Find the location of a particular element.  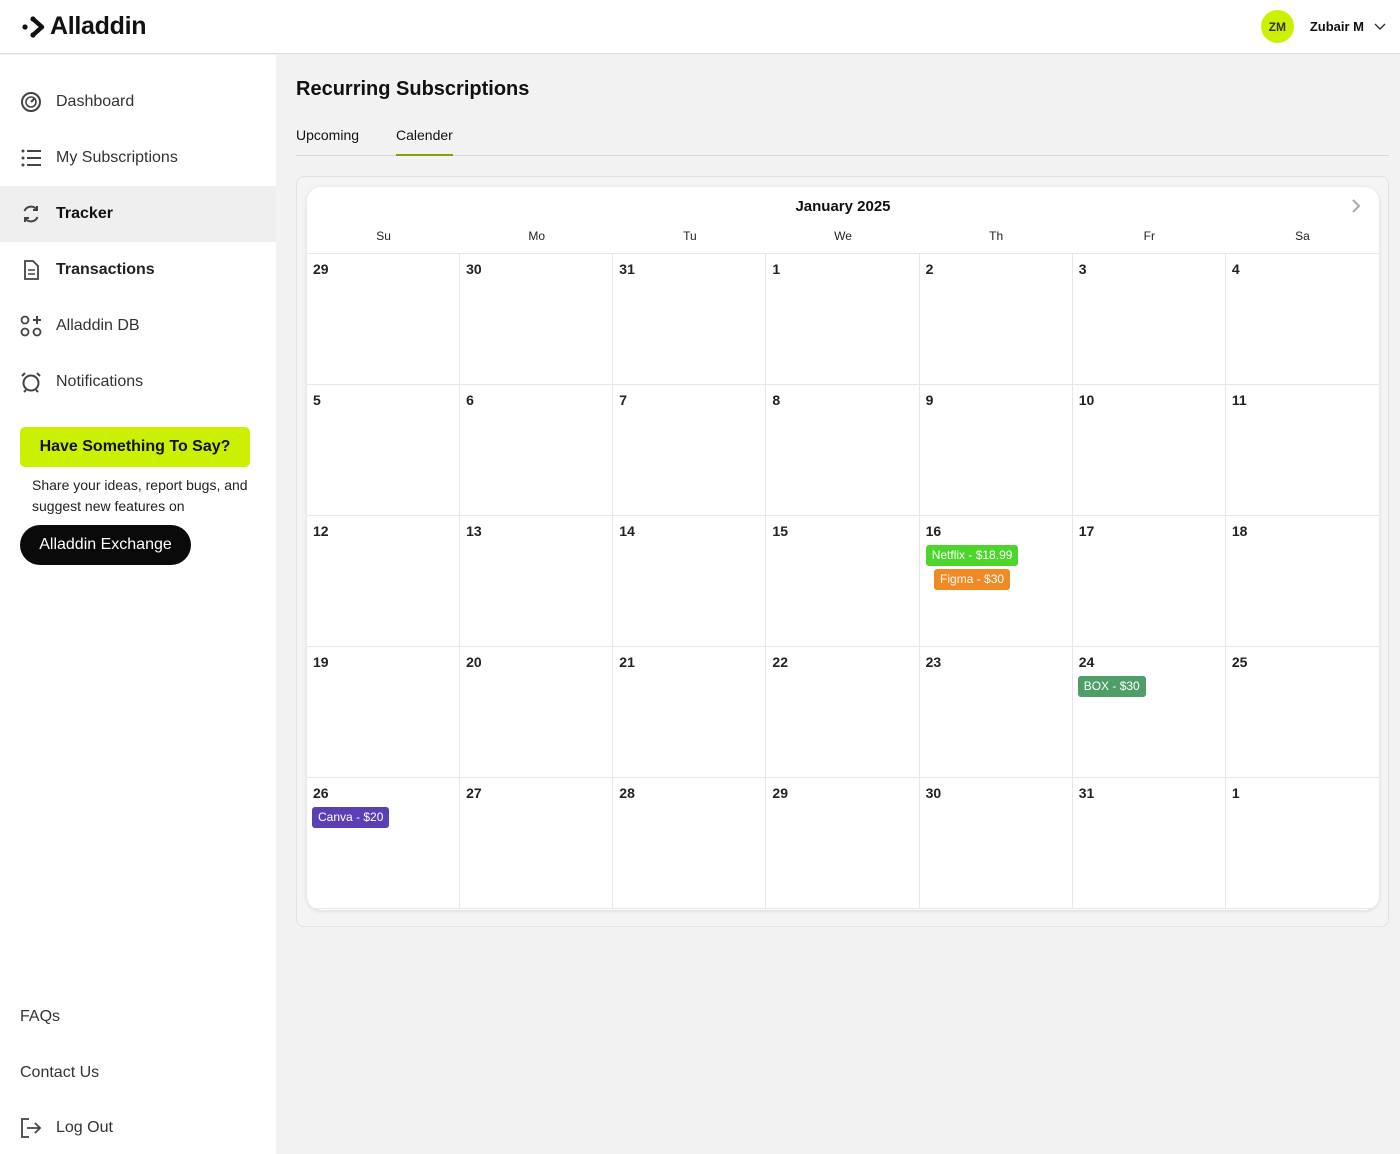

day-number: 18 is located at coordinates (1239, 531).